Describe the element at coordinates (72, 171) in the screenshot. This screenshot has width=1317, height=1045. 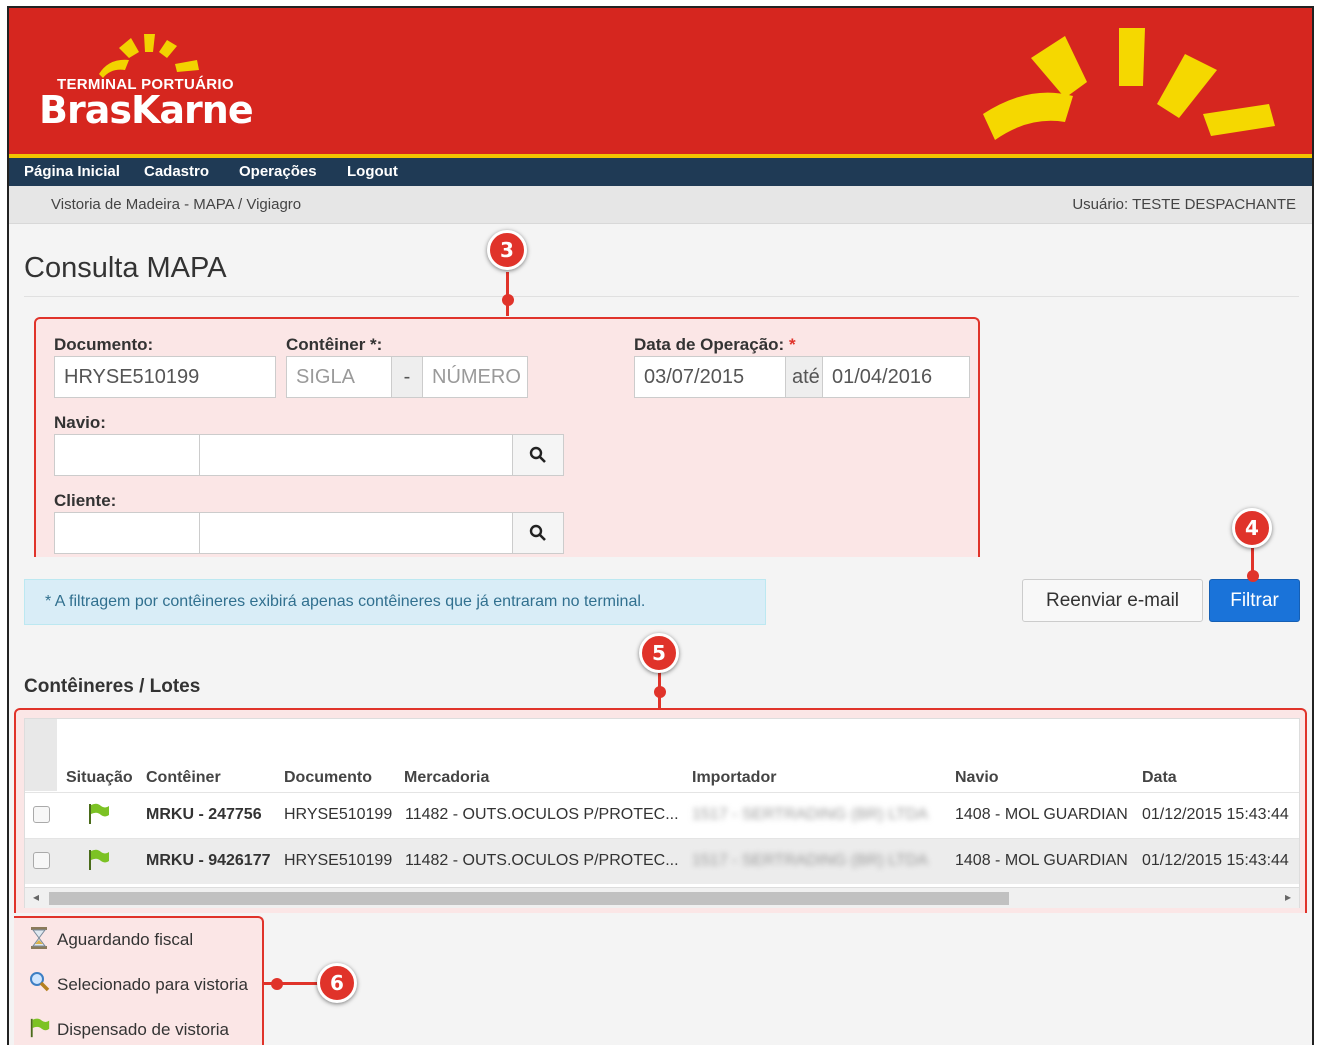
I see `nav-home: Página Inicial` at that location.